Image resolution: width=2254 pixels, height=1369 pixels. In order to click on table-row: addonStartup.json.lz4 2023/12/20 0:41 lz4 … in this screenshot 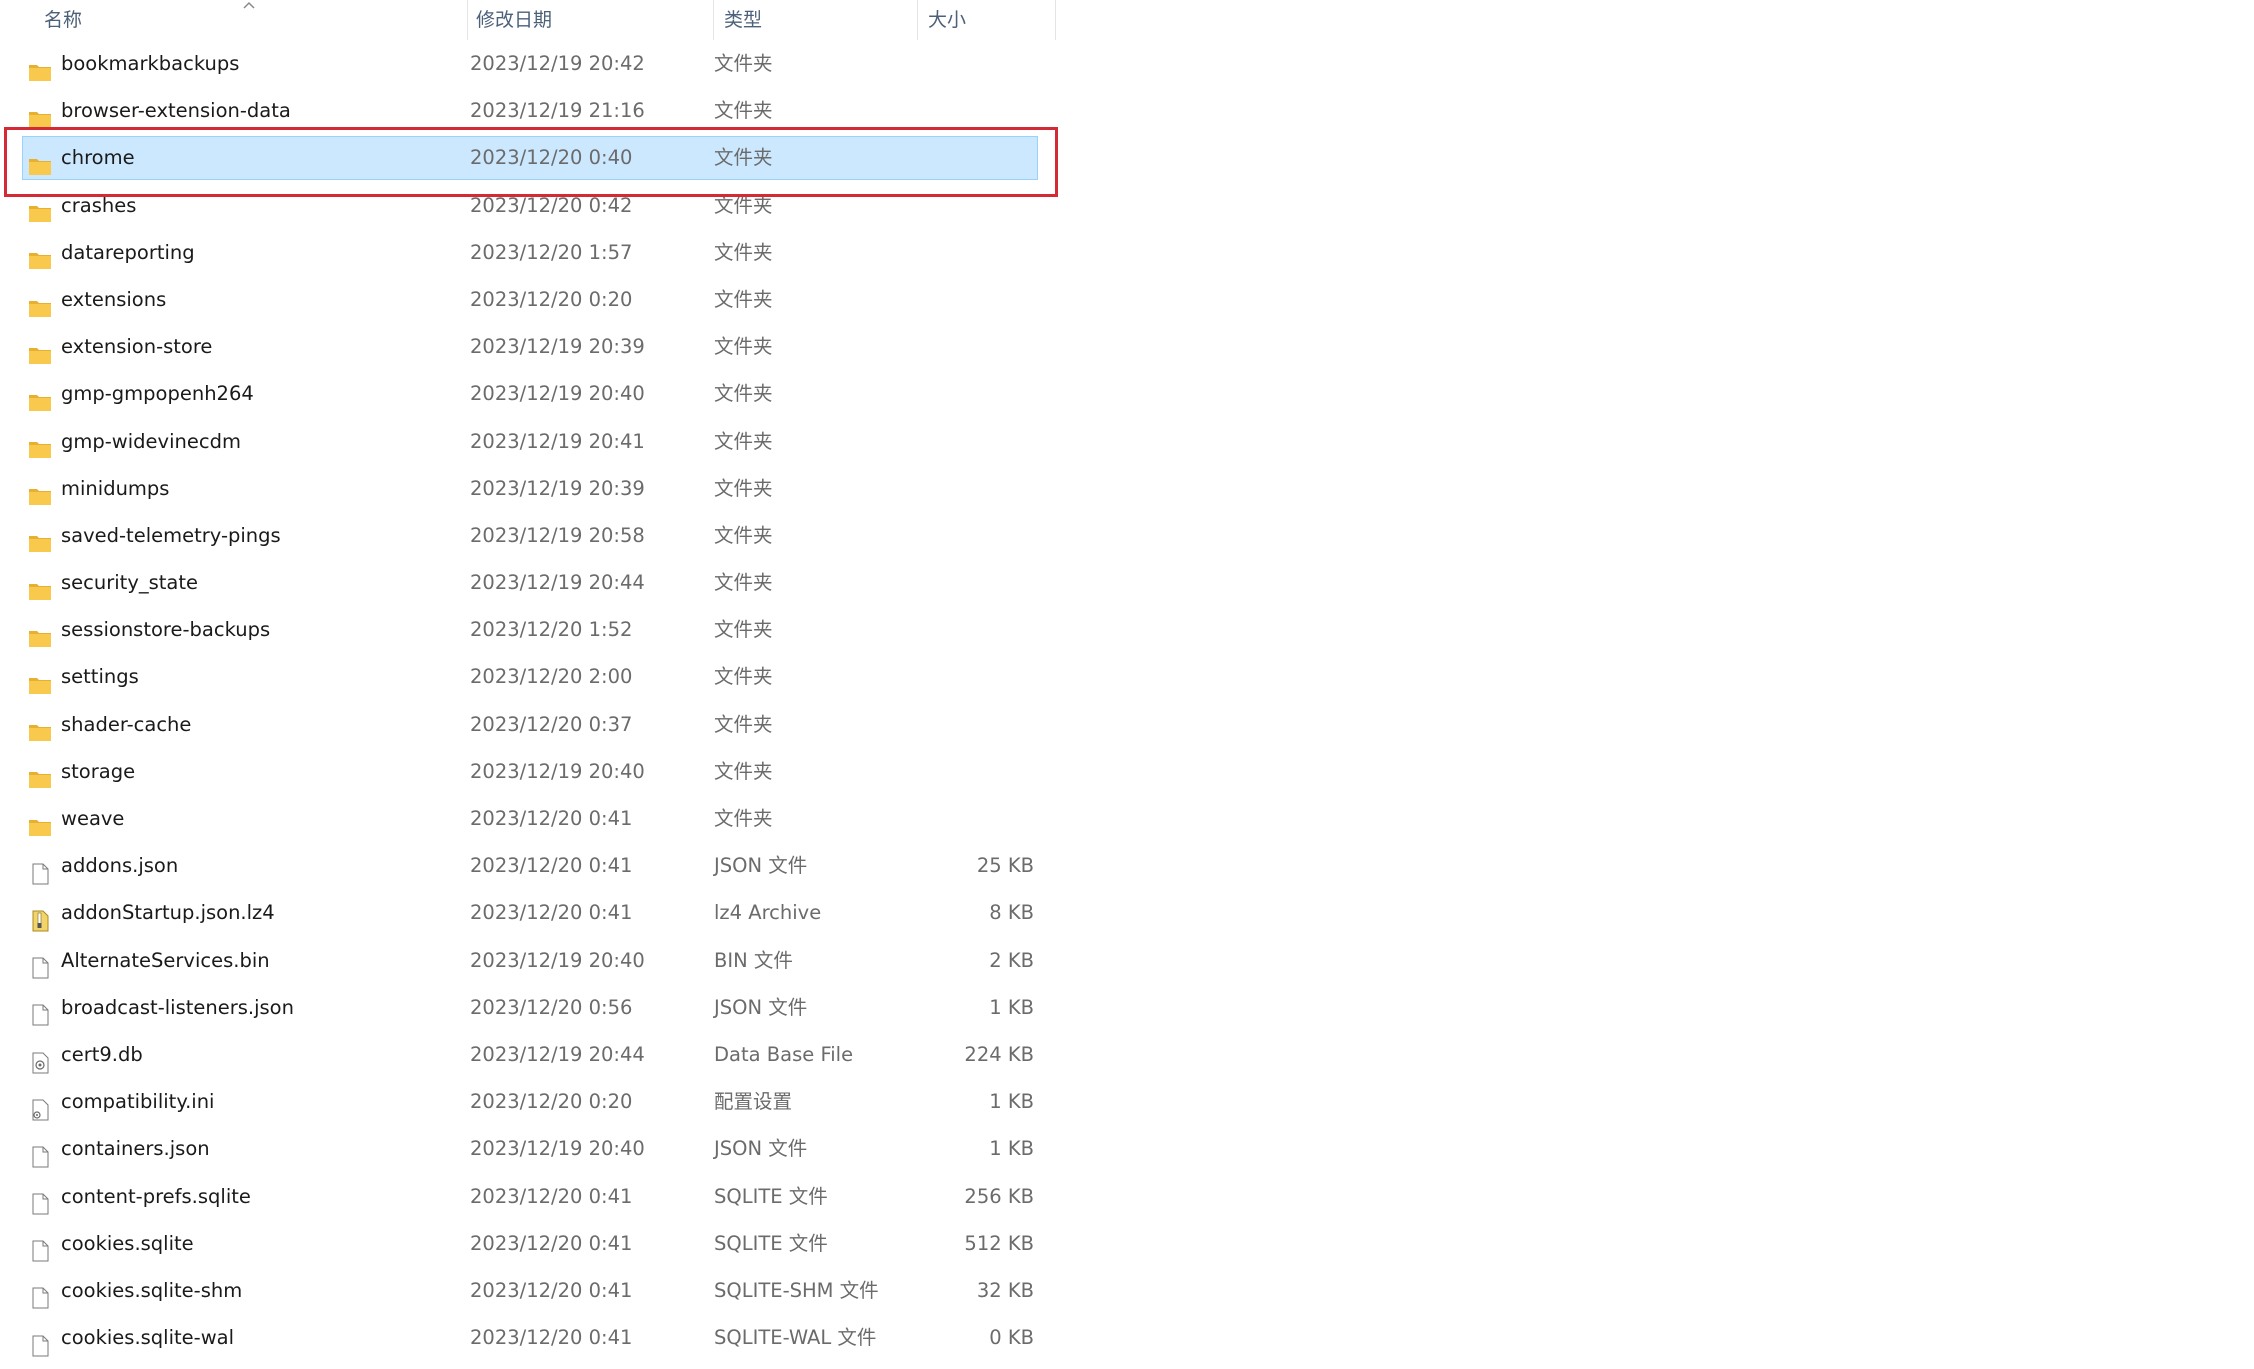, I will do `click(530, 912)`.